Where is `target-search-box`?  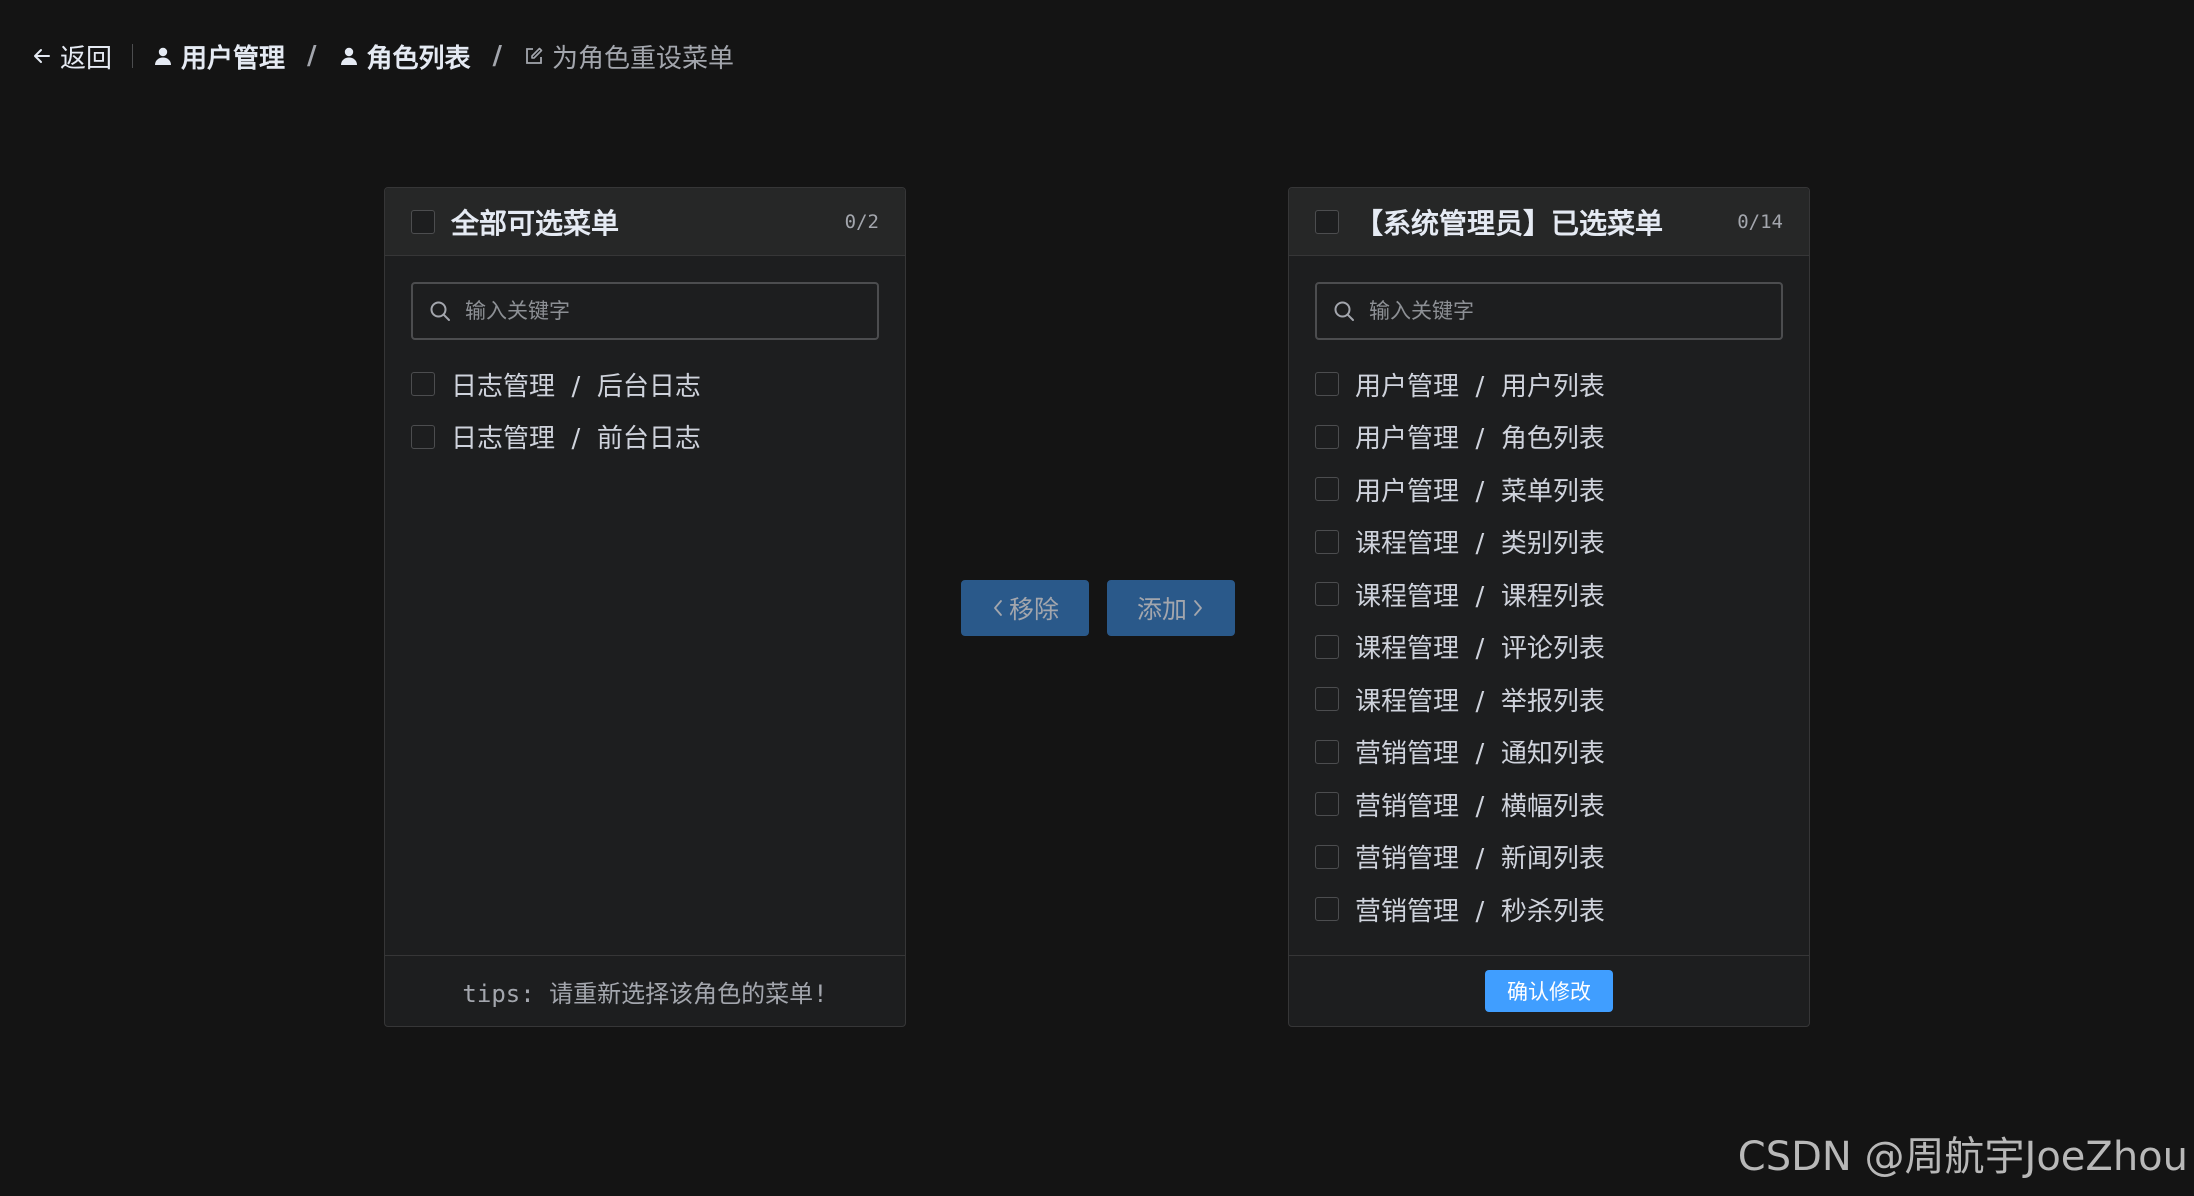
target-search-box is located at coordinates (1549, 311).